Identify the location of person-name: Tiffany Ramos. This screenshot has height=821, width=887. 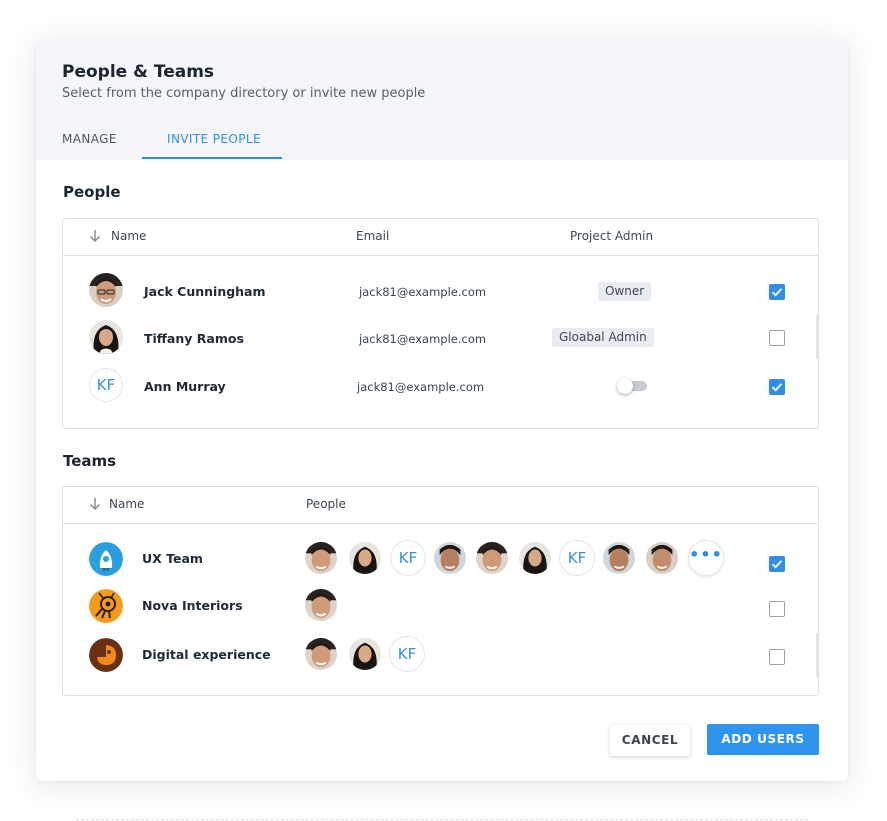
(194, 338).